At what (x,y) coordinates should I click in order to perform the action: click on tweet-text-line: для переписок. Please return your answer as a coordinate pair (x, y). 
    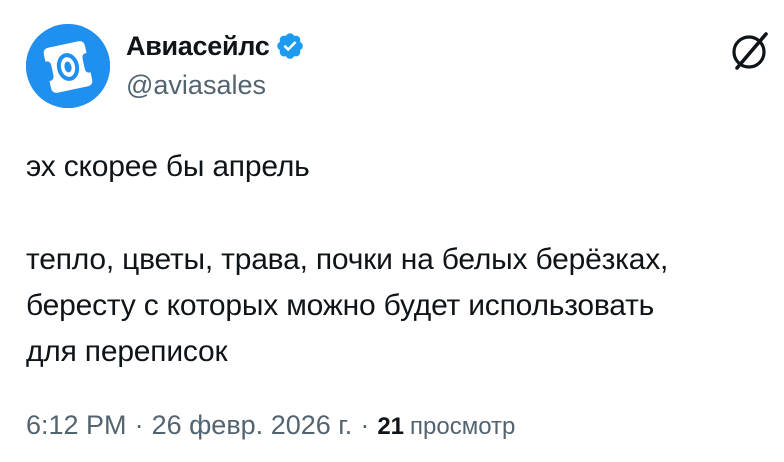
    Looking at the image, I should click on (127, 351).